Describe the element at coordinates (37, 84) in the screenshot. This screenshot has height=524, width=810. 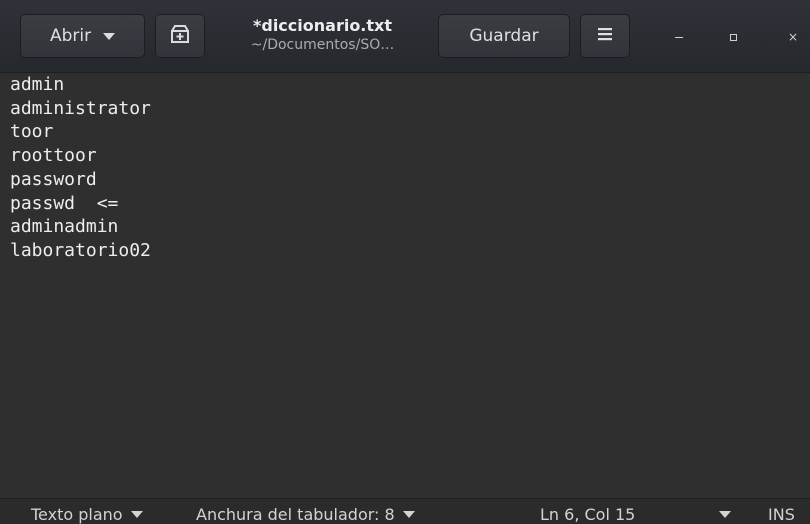
I see `editor-line: admin` at that location.